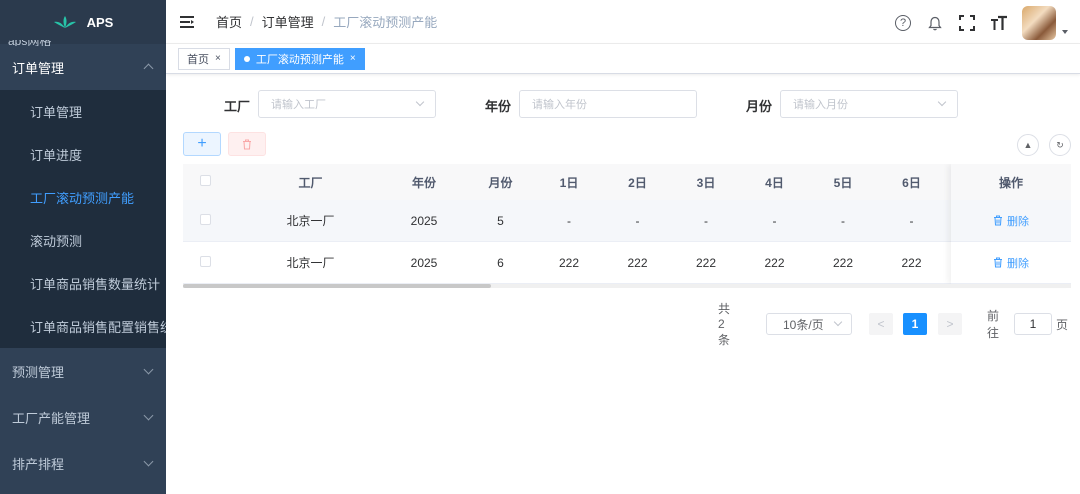  Describe the element at coordinates (1065, 32) in the screenshot. I see `caret-down-icon` at that location.